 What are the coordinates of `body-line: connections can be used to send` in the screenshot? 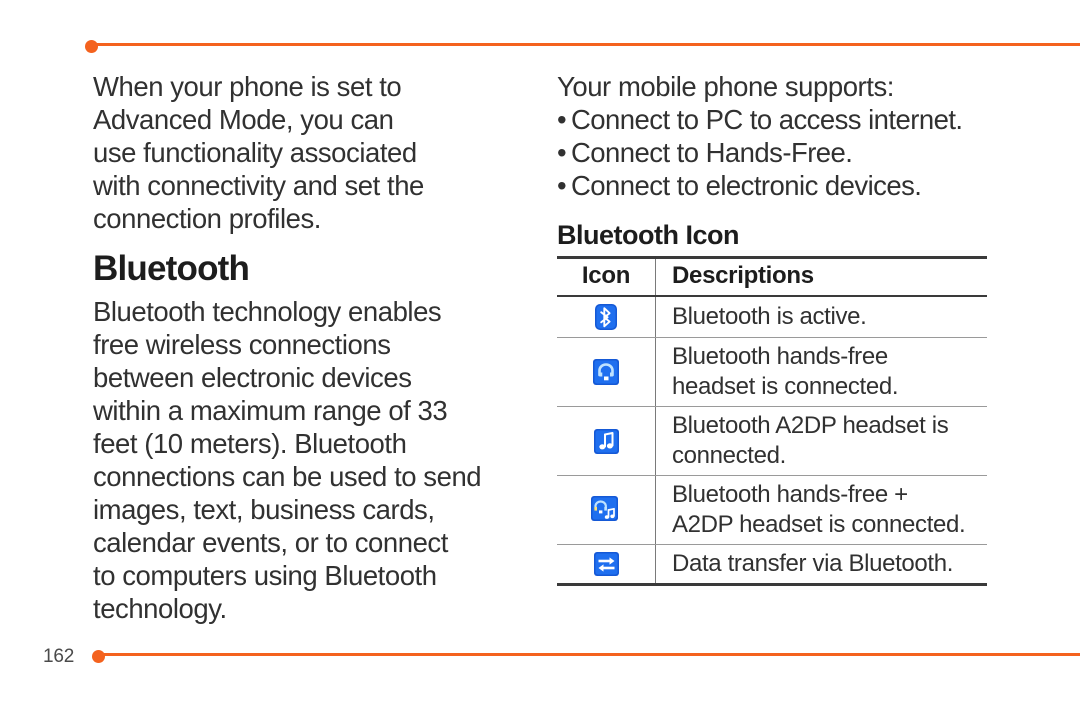 It's located at (287, 476).